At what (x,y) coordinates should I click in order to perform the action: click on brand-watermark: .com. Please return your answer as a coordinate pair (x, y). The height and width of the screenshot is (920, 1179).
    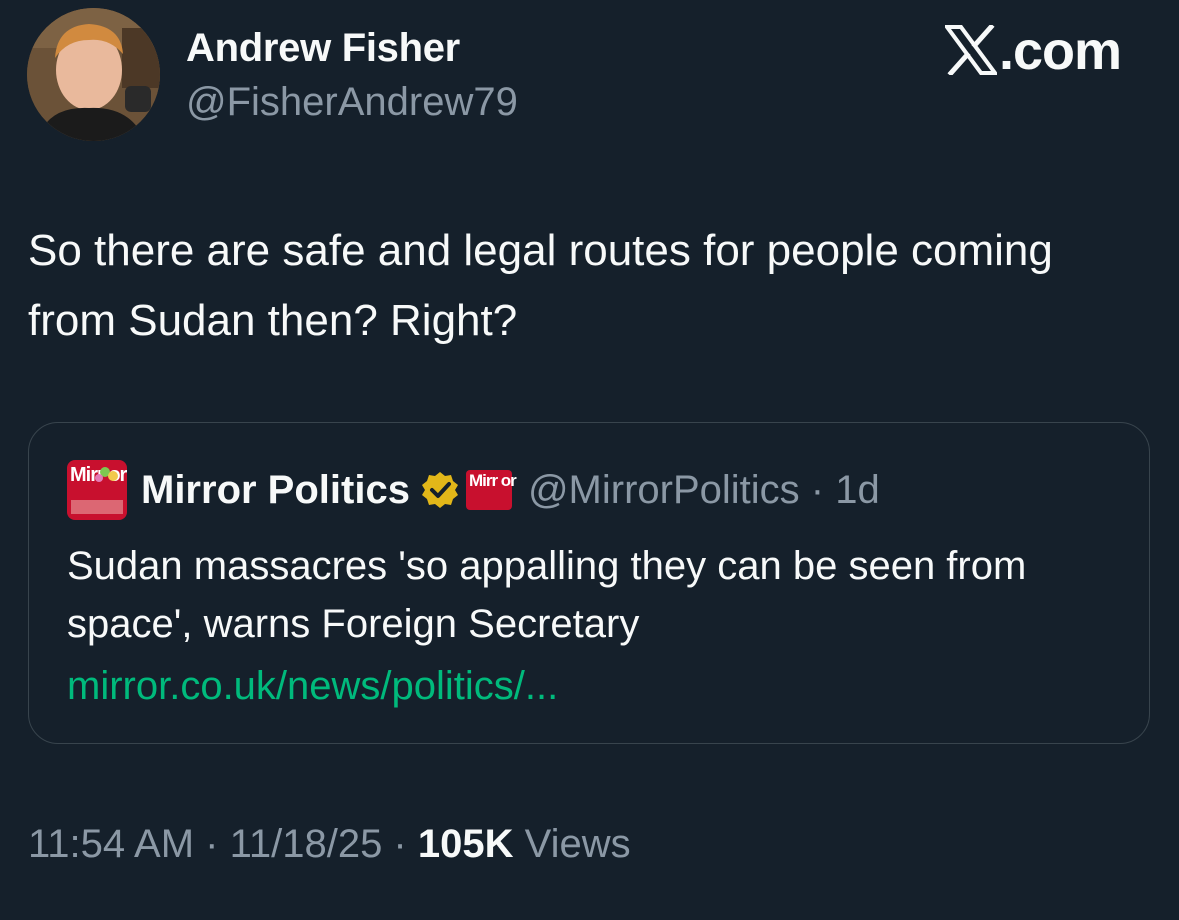
    Looking at the image, I should click on (1032, 54).